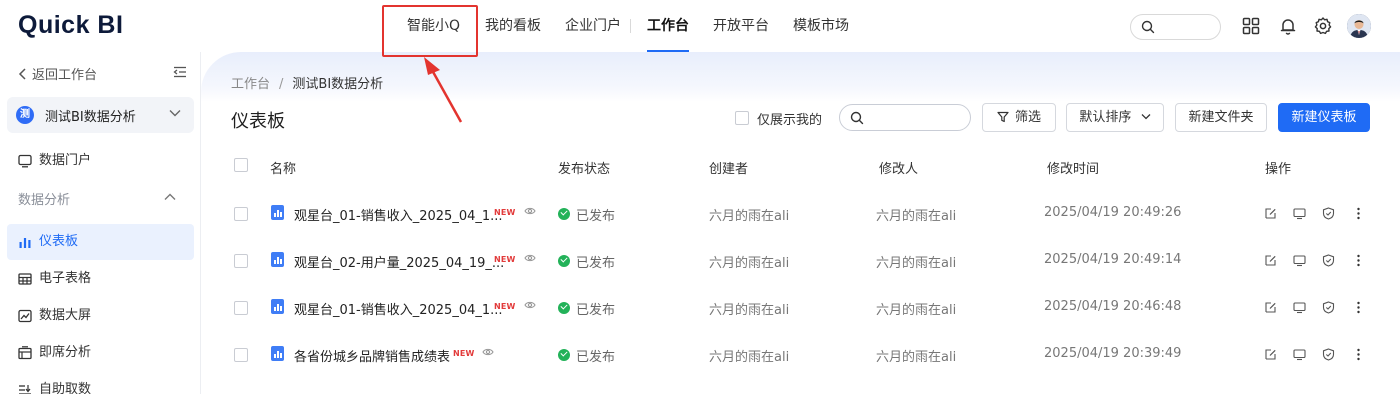 The height and width of the screenshot is (394, 1400). What do you see at coordinates (741, 26) in the screenshot?
I see `nav-open-platform: 开放平台` at bounding box center [741, 26].